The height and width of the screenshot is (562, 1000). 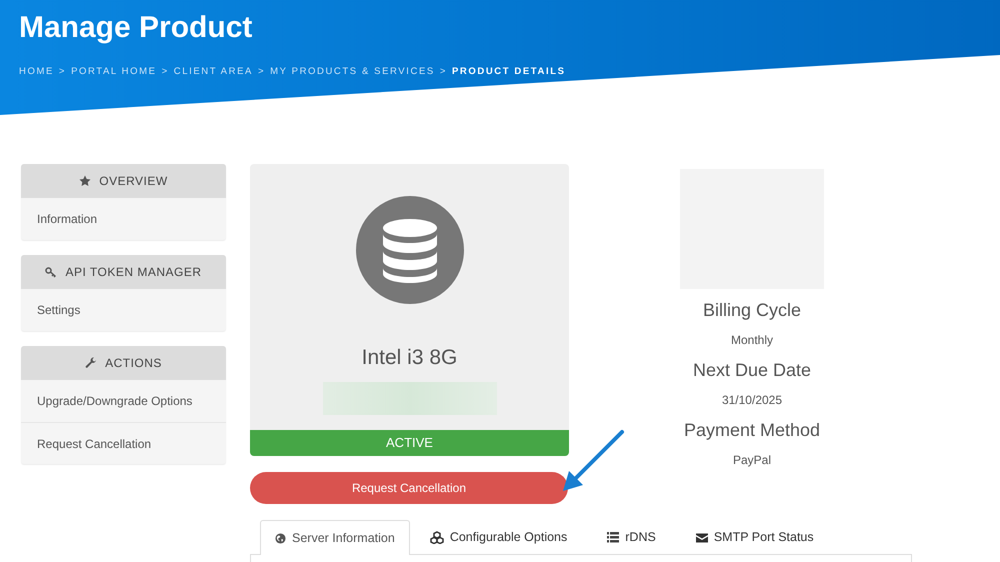 What do you see at coordinates (509, 72) in the screenshot?
I see `breadcrumb-current: PRODUCT DETAILS` at bounding box center [509, 72].